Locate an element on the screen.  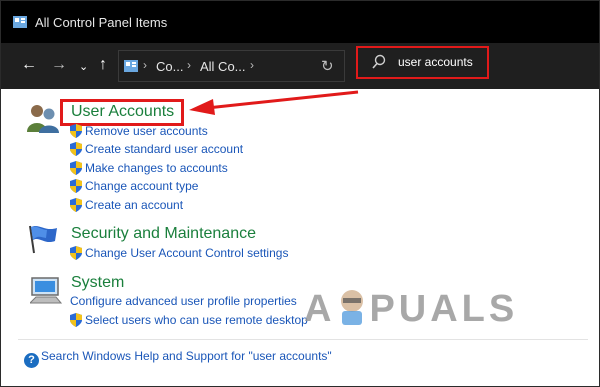
task-label: Select users who can use remote desktop is located at coordinates (196, 320).